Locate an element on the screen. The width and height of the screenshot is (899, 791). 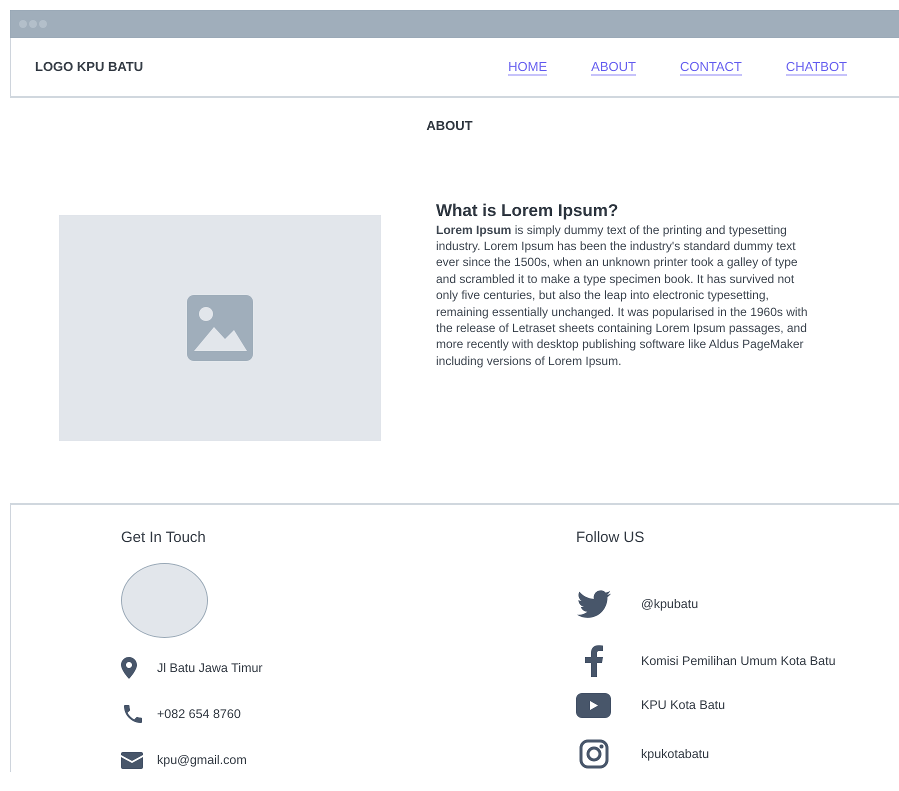
social-link: Komisi Pemilihan Umum Kota Batu is located at coordinates (738, 661).